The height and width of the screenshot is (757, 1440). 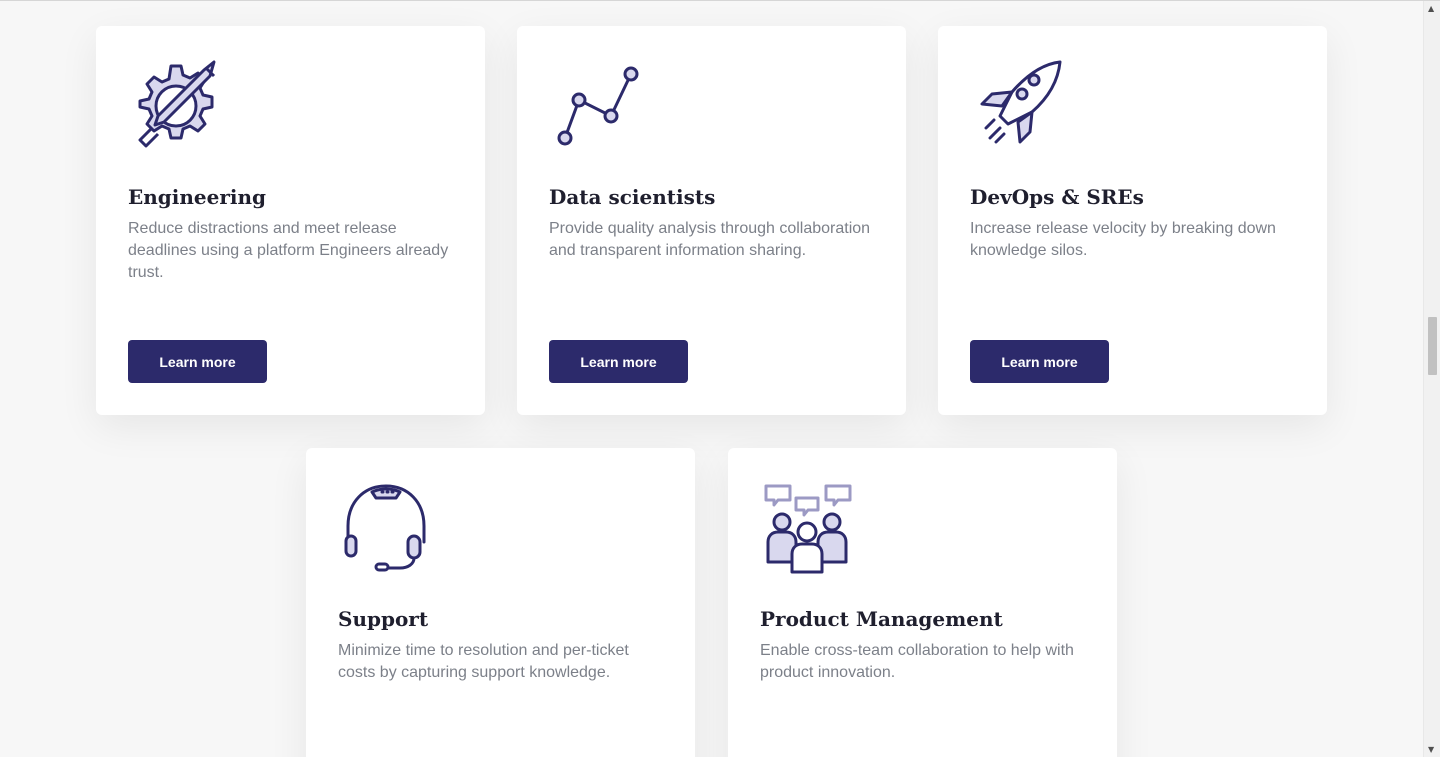 What do you see at coordinates (1432, 346) in the screenshot?
I see `scrollbar-thumb` at bounding box center [1432, 346].